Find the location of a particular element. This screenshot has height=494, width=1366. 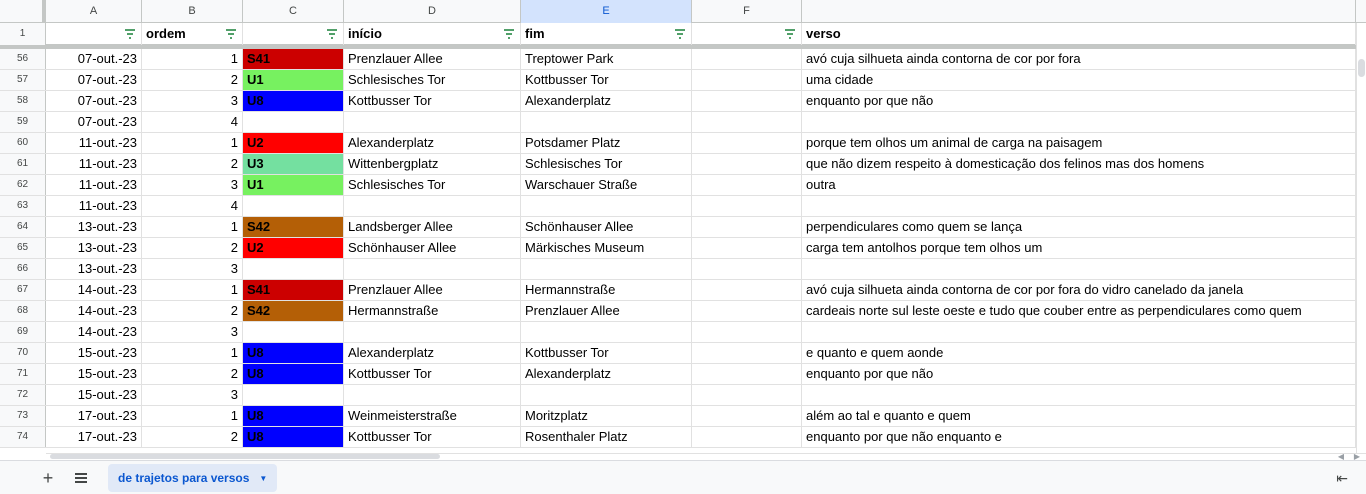

cell-inicio: Alexanderplatz is located at coordinates (432, 353).